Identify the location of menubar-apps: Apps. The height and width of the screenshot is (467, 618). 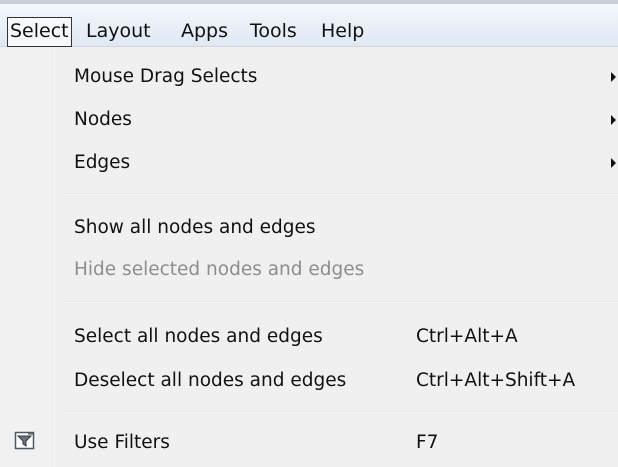
(204, 31).